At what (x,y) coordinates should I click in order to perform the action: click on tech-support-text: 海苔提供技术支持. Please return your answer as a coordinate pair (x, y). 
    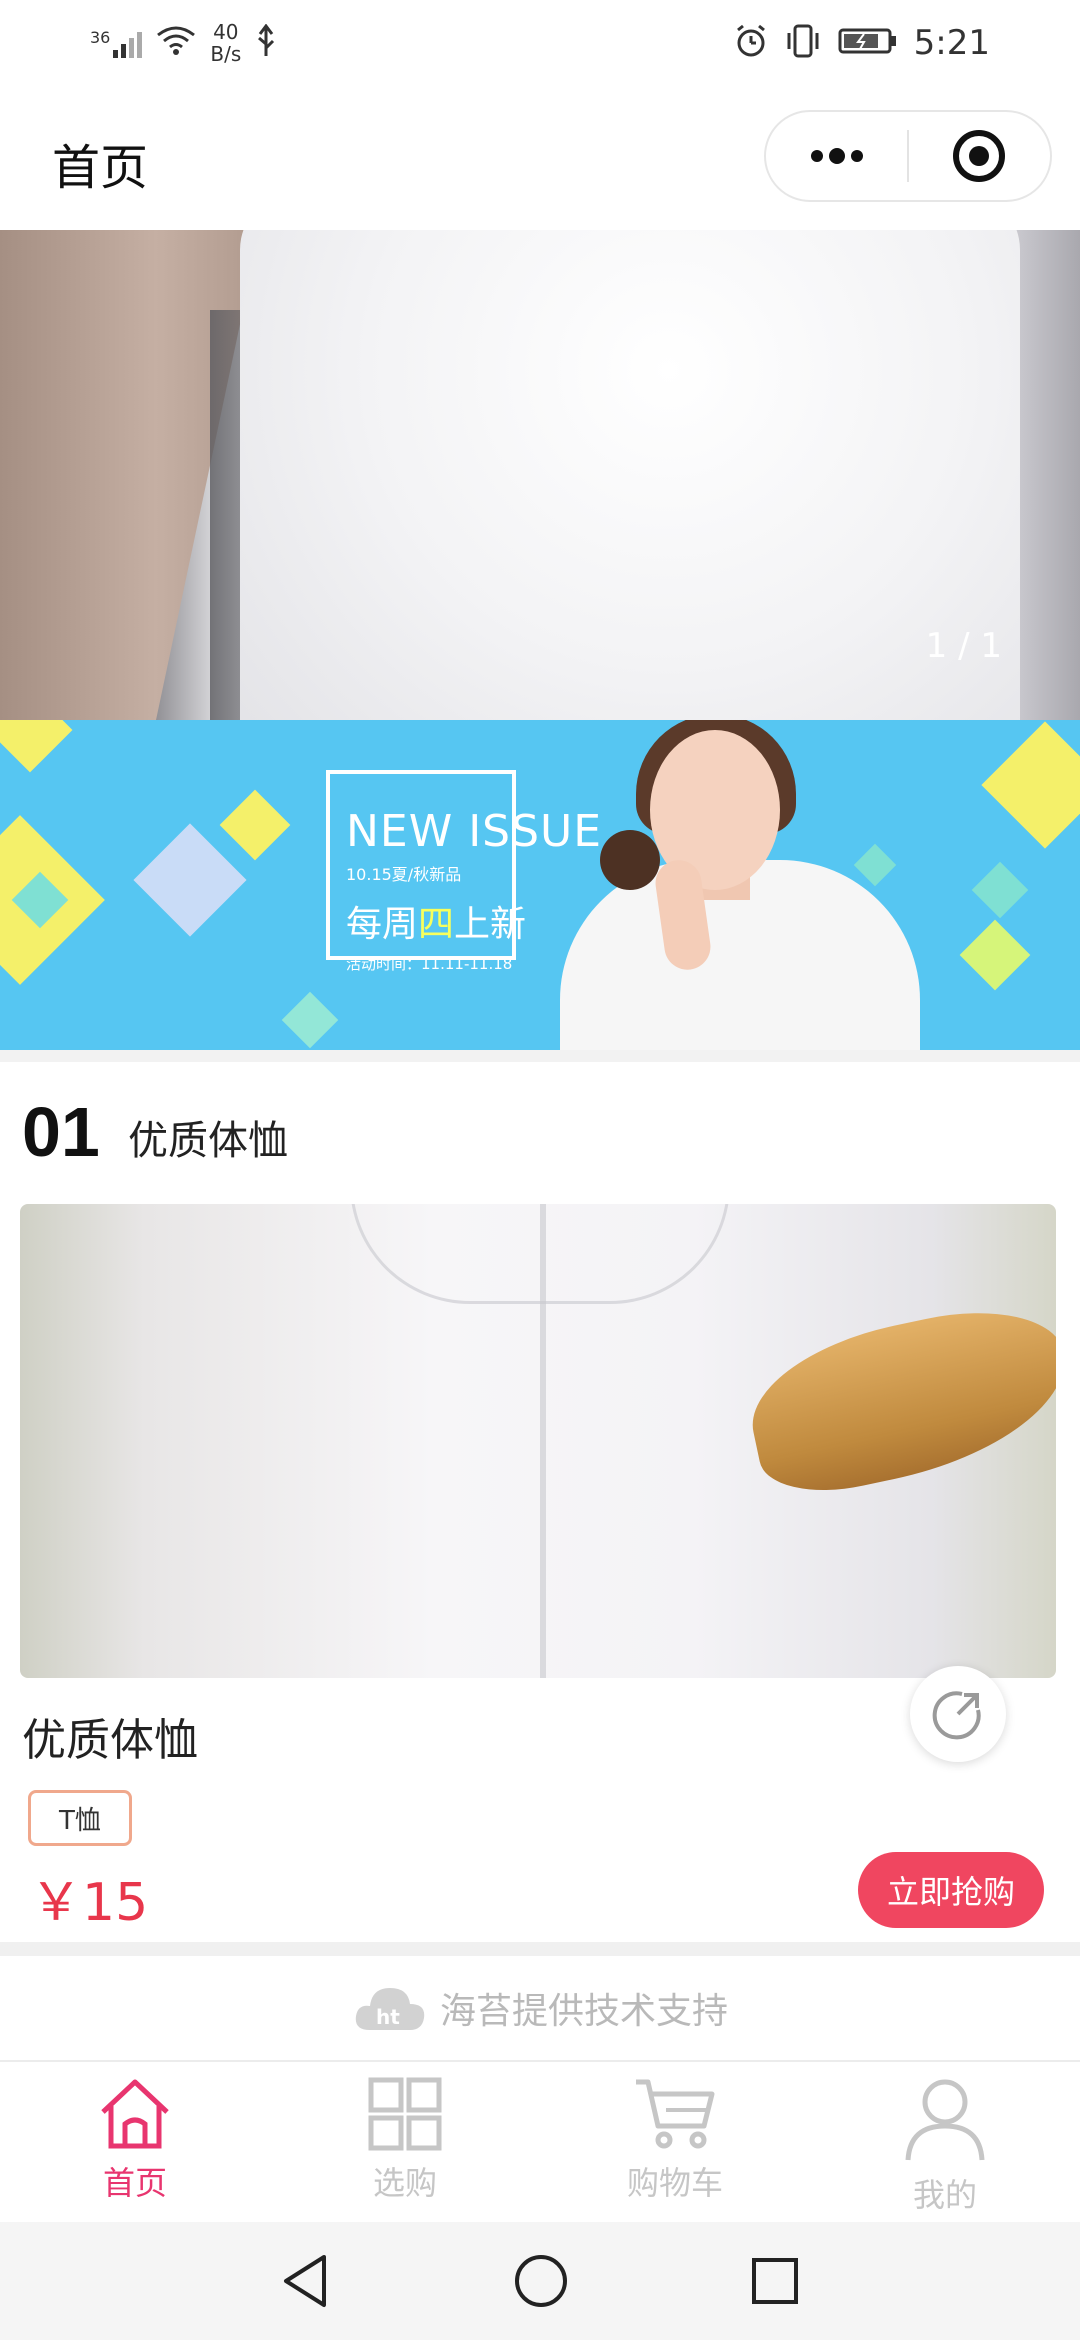
    Looking at the image, I should click on (583, 2011).